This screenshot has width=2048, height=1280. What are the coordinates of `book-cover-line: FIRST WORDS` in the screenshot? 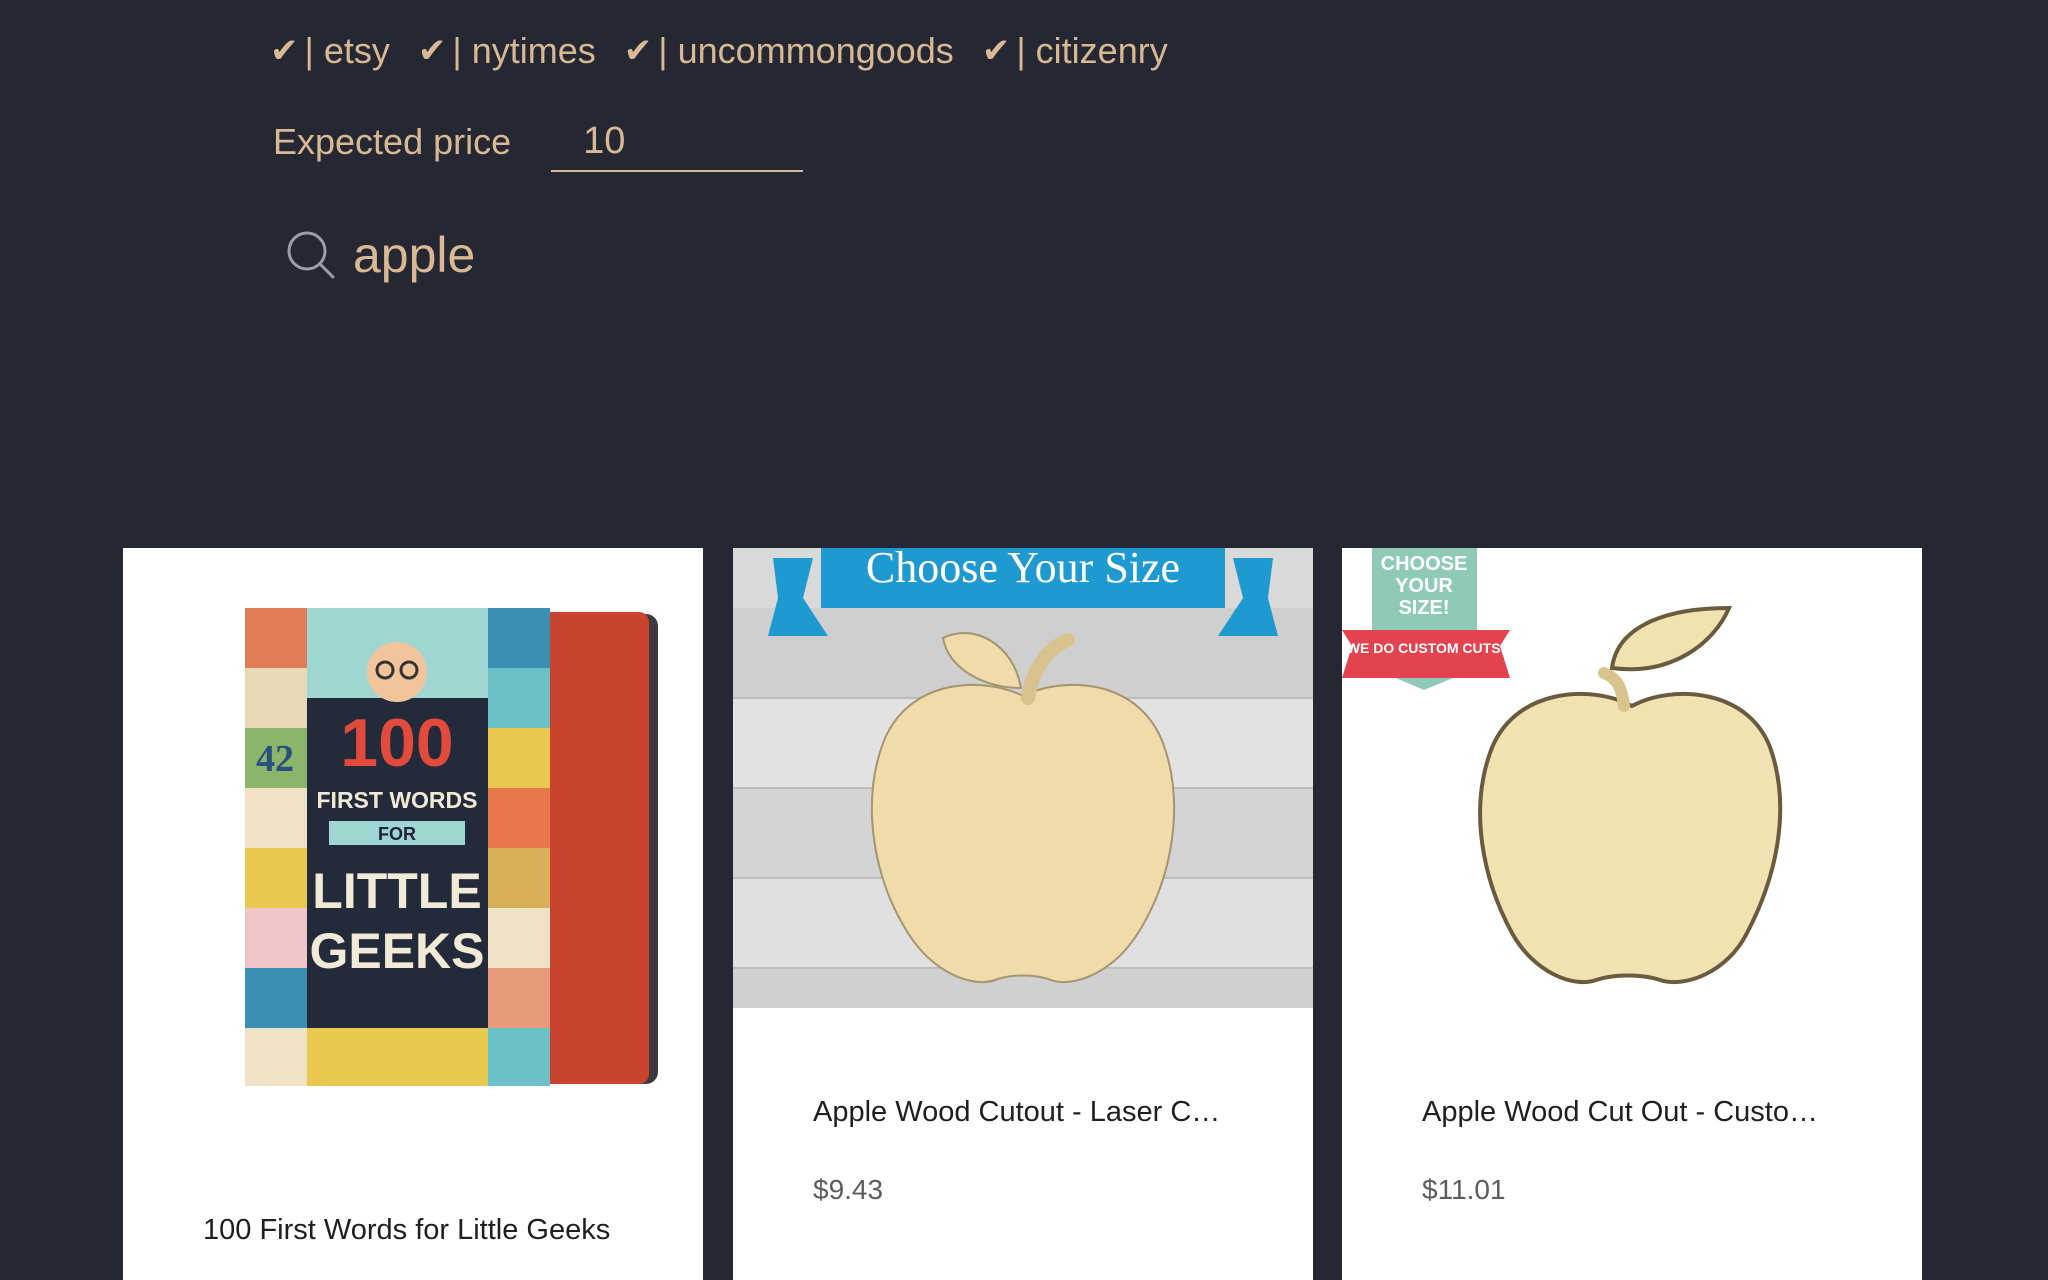 It's located at (397, 800).